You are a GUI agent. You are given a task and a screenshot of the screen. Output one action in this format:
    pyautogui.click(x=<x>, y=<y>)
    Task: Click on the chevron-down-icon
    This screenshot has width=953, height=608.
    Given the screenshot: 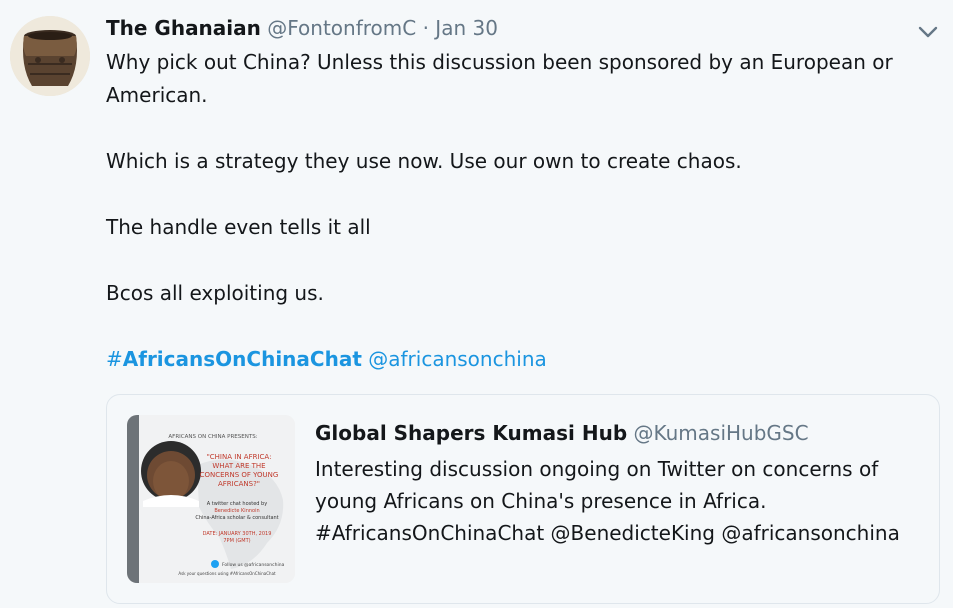 What is the action you would take?
    pyautogui.click(x=928, y=32)
    